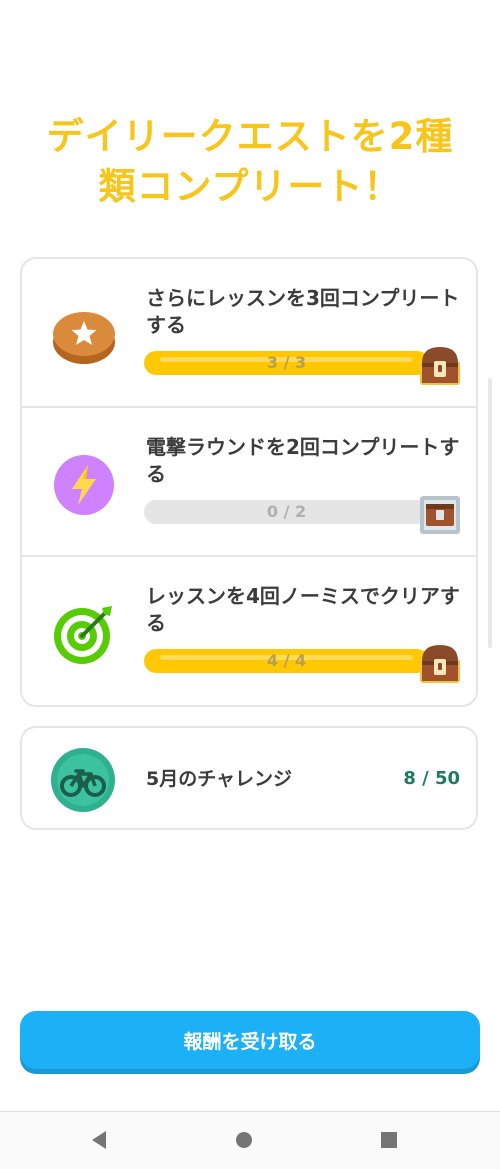  I want to click on quest-item: さらにレッスンを3回コンプリートする 3 / 3, so click(249, 333).